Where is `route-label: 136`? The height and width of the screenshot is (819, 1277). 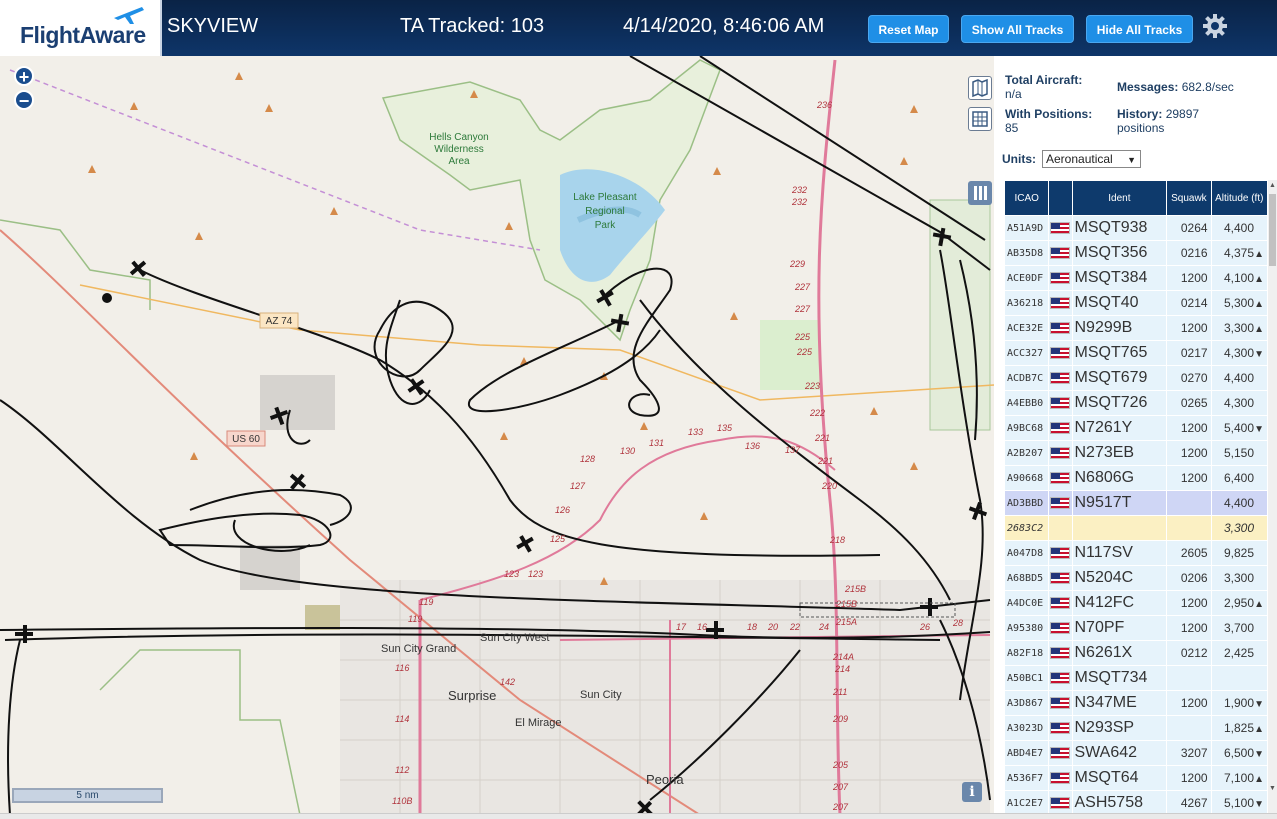 route-label: 136 is located at coordinates (752, 446).